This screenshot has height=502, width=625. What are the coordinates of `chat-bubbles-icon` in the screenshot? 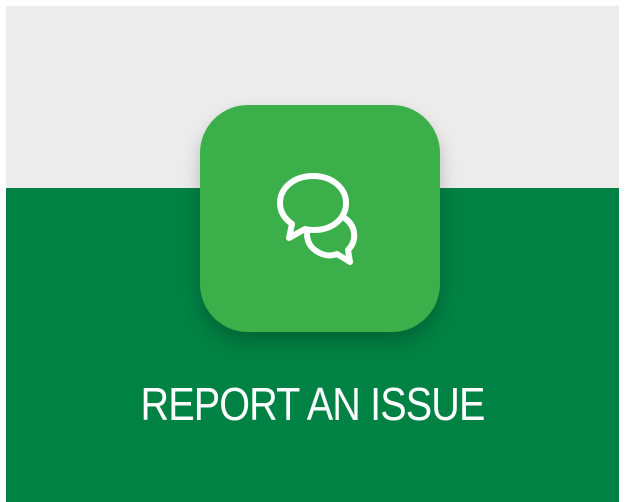 It's located at (317, 218).